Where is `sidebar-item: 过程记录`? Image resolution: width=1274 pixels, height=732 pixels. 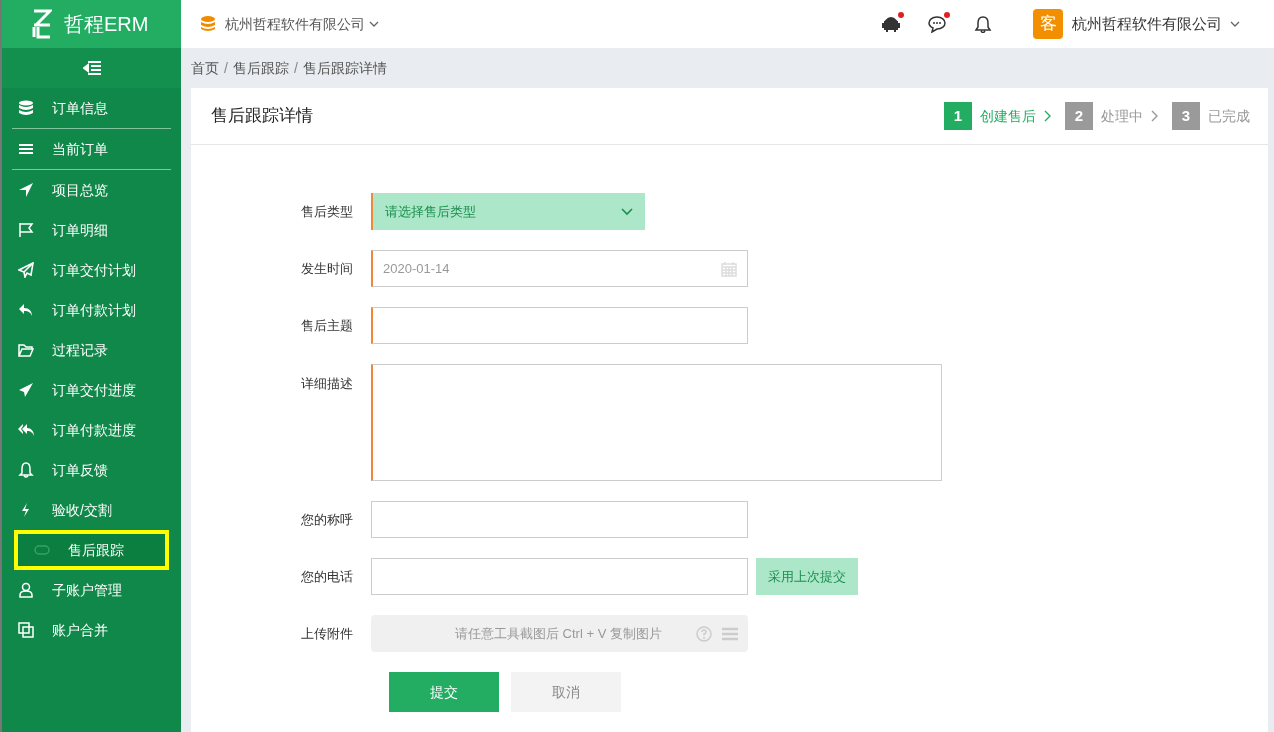
sidebar-item: 过程记录 is located at coordinates (91, 350).